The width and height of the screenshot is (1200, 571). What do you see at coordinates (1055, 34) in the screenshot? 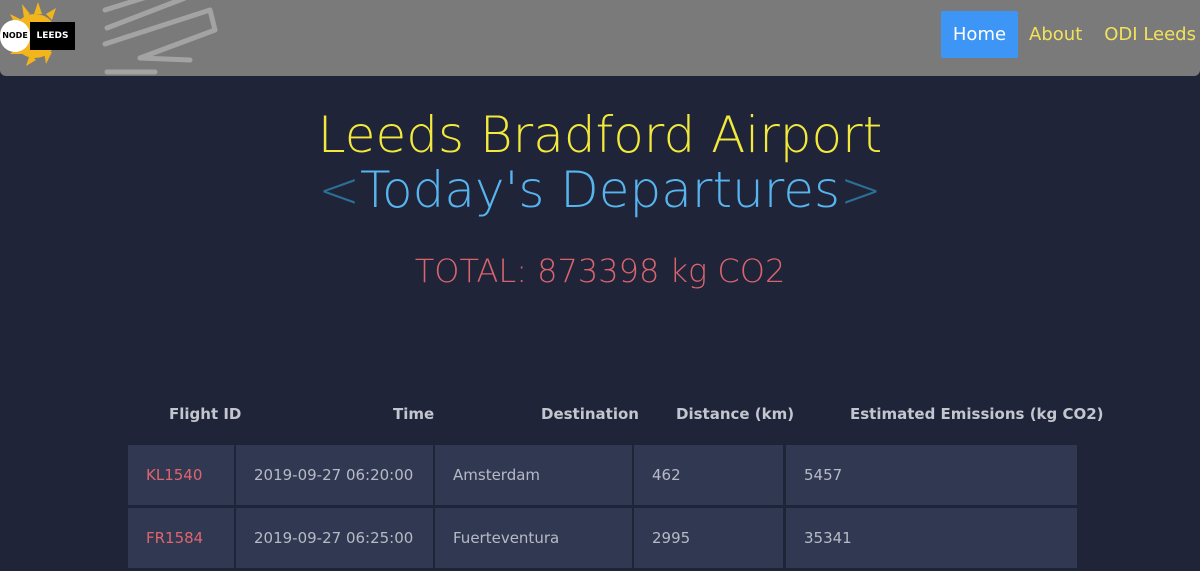
I see `nav-about-link: About` at bounding box center [1055, 34].